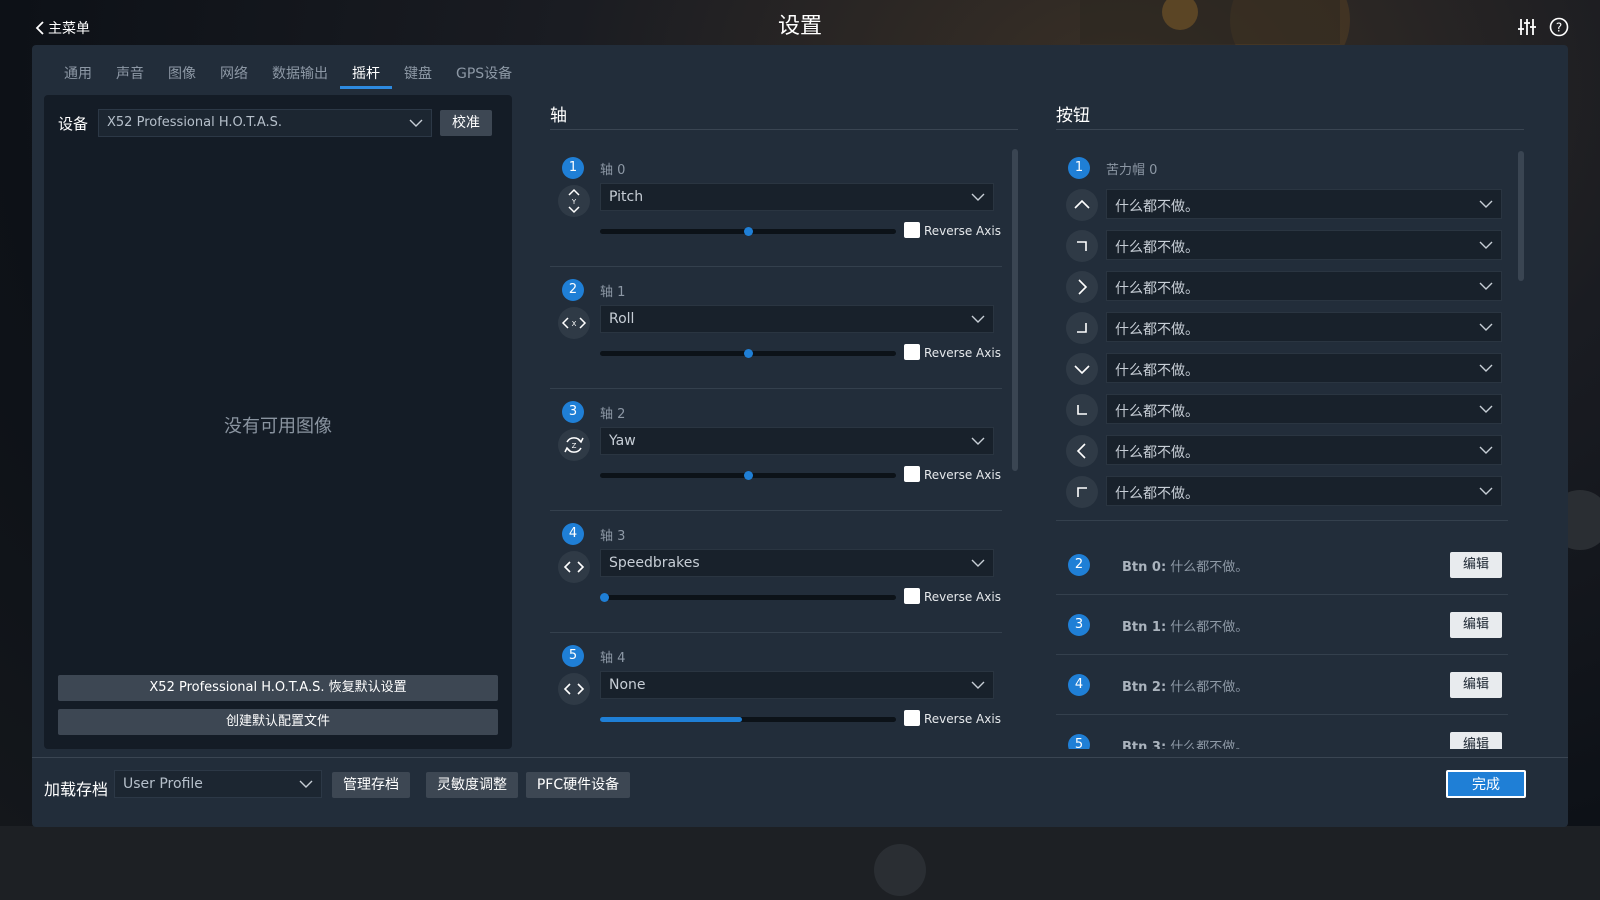  Describe the element at coordinates (234, 72) in the screenshot. I see `tab-network: 网络` at that location.